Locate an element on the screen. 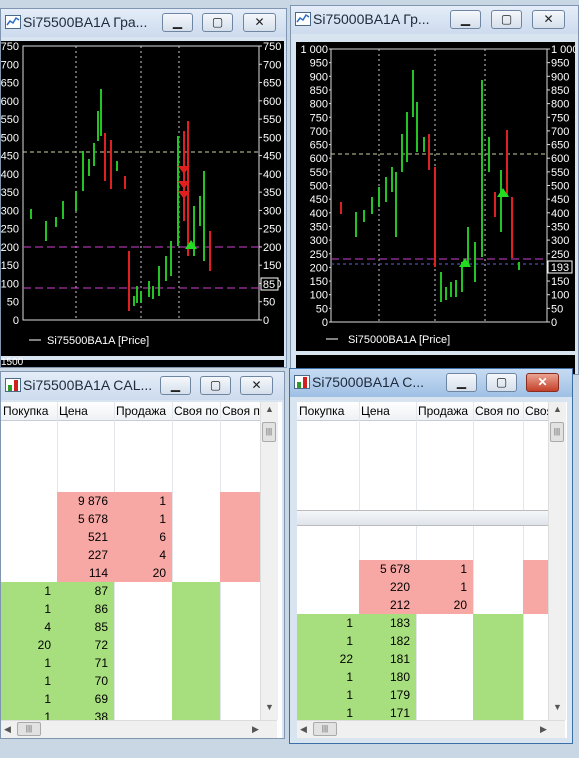 This screenshot has height=758, width=579. buy-row: 1 71 is located at coordinates (130, 663).